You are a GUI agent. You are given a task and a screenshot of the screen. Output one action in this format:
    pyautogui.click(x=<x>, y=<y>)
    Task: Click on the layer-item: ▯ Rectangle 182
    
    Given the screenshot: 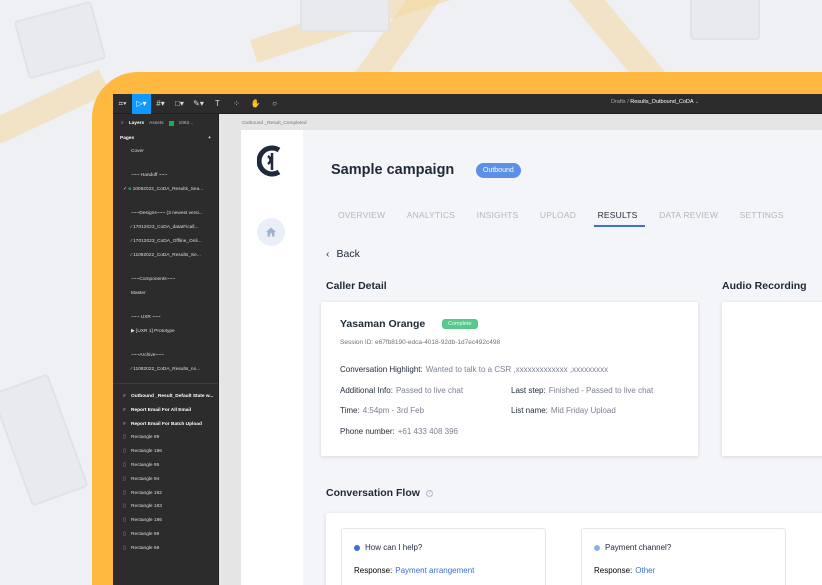 What is the action you would take?
    pyautogui.click(x=165, y=494)
    